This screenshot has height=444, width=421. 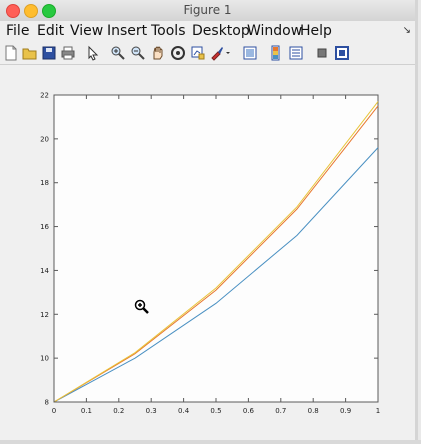 What do you see at coordinates (118, 411) in the screenshot?
I see `x-tick-label: 0.2` at bounding box center [118, 411].